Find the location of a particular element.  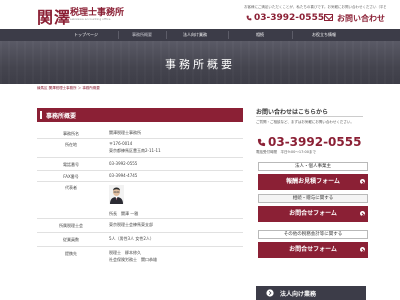

table-row: 提携先 税理士 柳本修久 社会保険労務士 関口恭雄 is located at coordinates (140, 258).